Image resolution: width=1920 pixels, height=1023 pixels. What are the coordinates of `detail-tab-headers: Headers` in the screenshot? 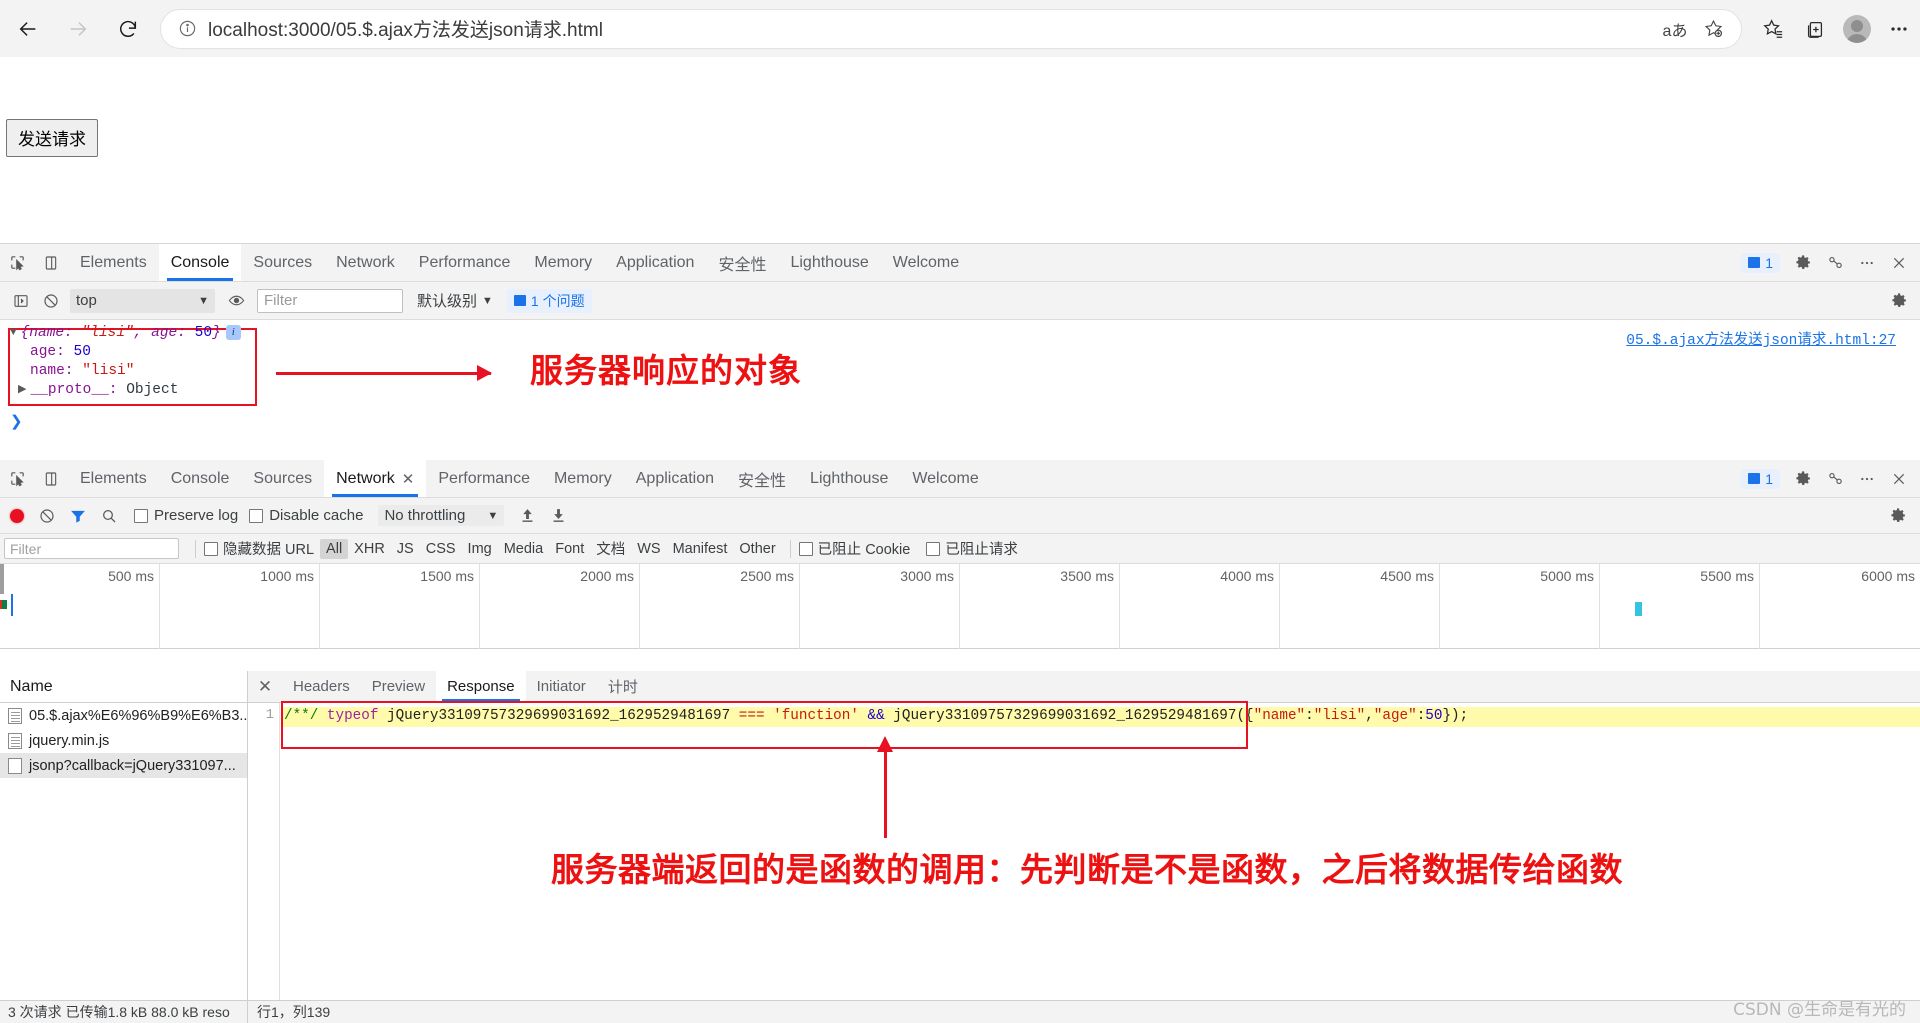 It's located at (321, 686).